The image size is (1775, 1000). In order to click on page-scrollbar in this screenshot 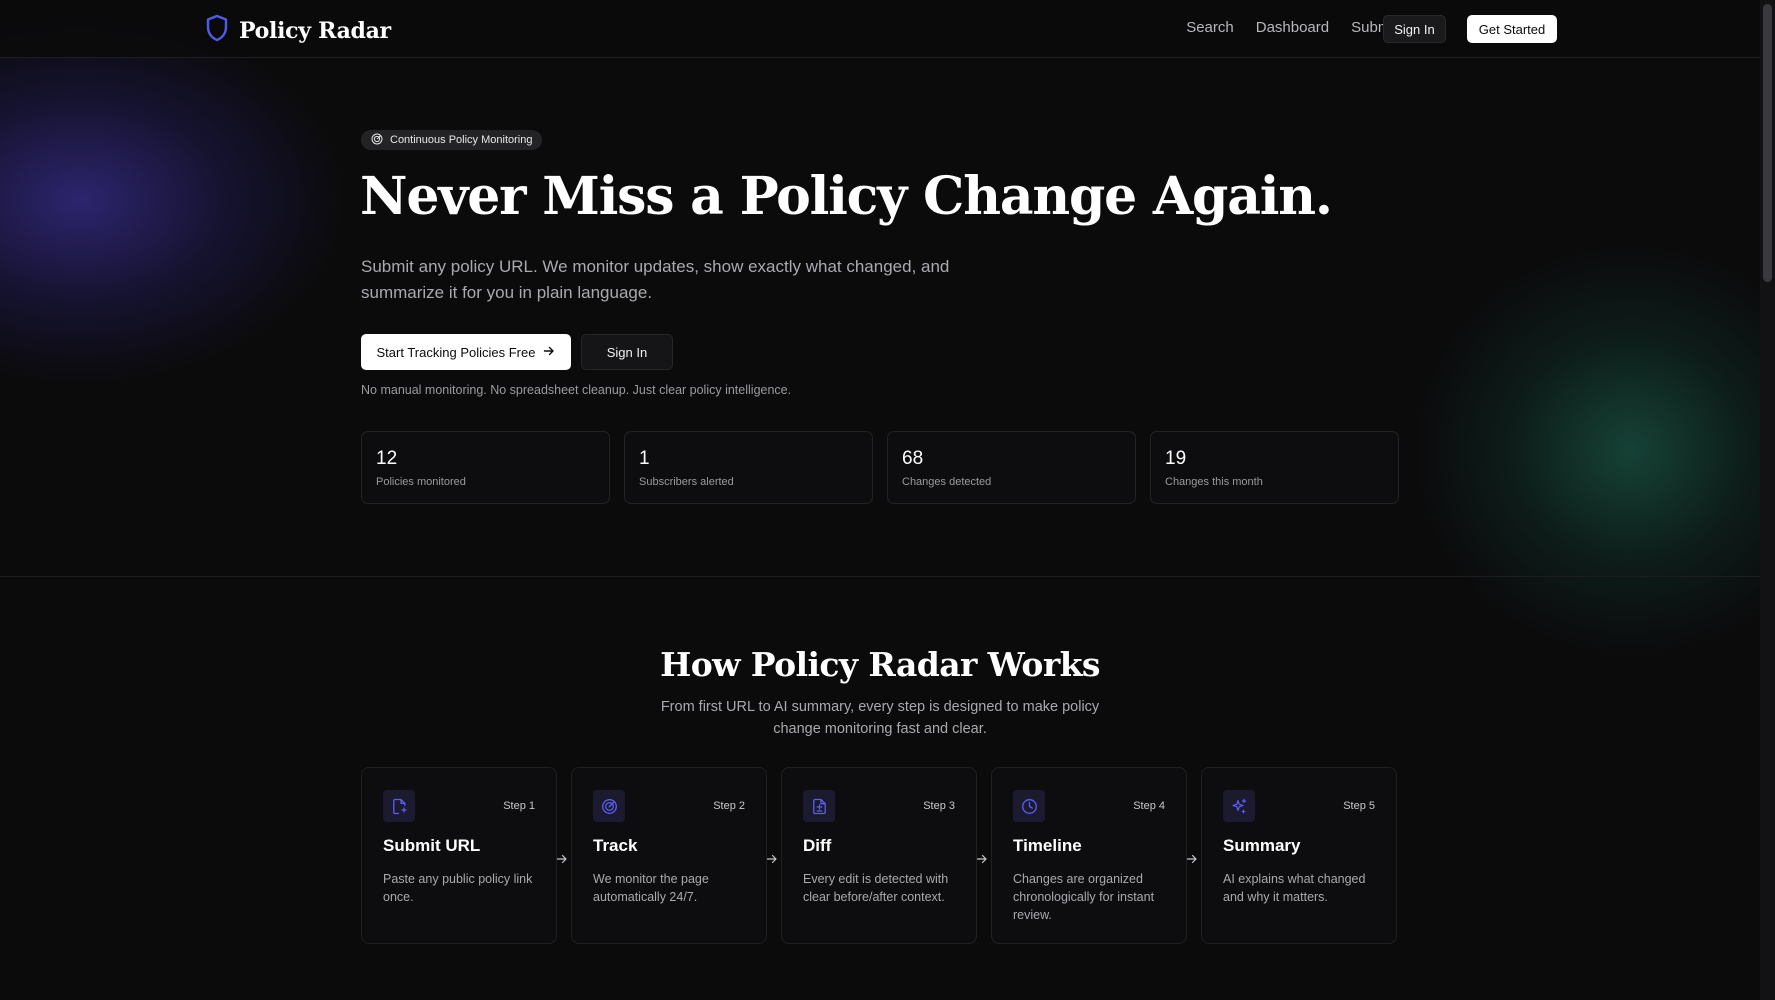, I will do `click(1767, 500)`.